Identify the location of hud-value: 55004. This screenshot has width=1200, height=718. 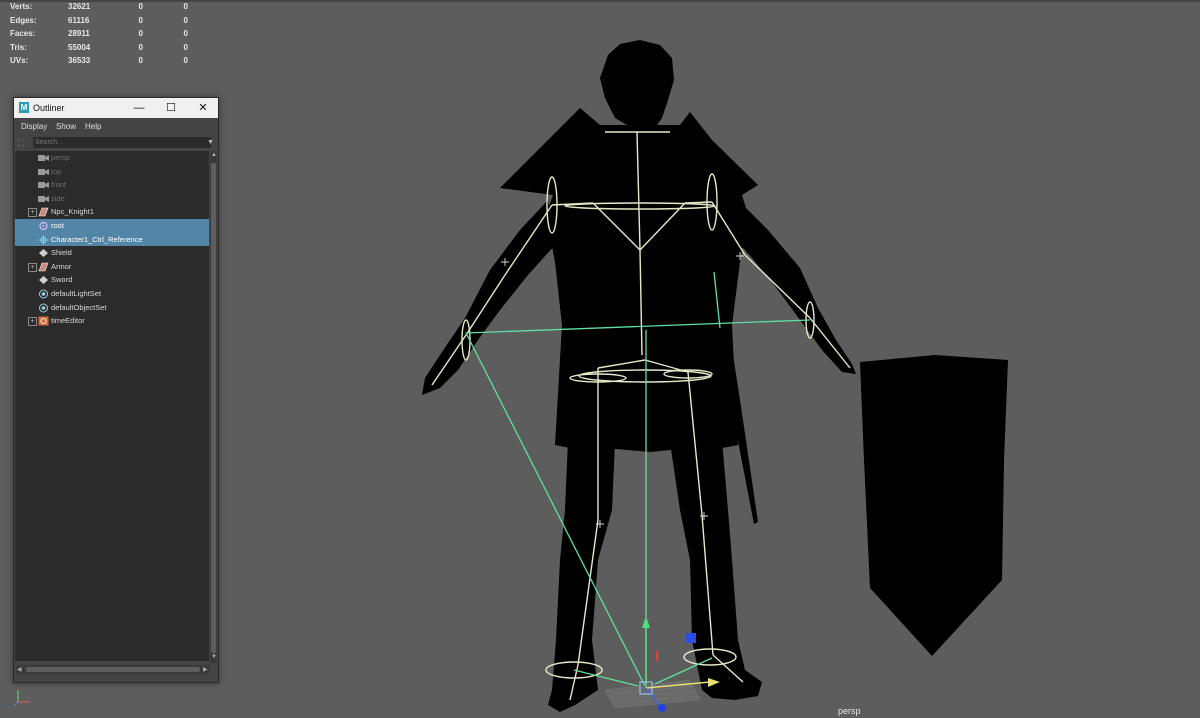
(79, 47).